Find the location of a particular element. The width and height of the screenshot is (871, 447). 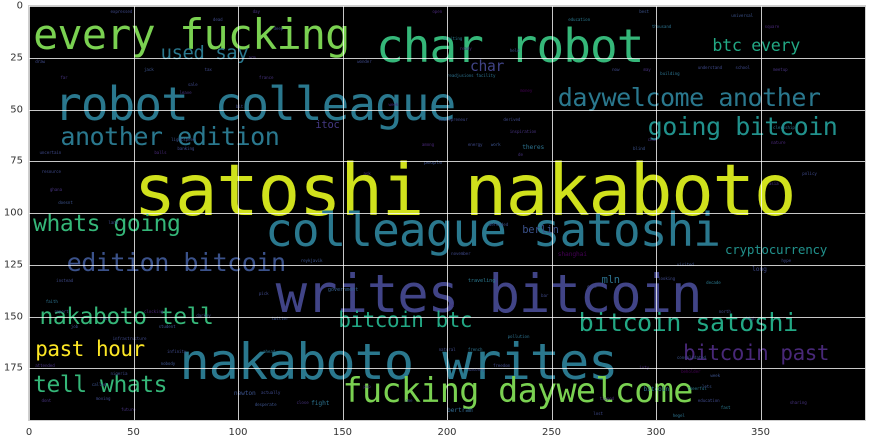

y-tick-label: 150 is located at coordinates (13, 316).